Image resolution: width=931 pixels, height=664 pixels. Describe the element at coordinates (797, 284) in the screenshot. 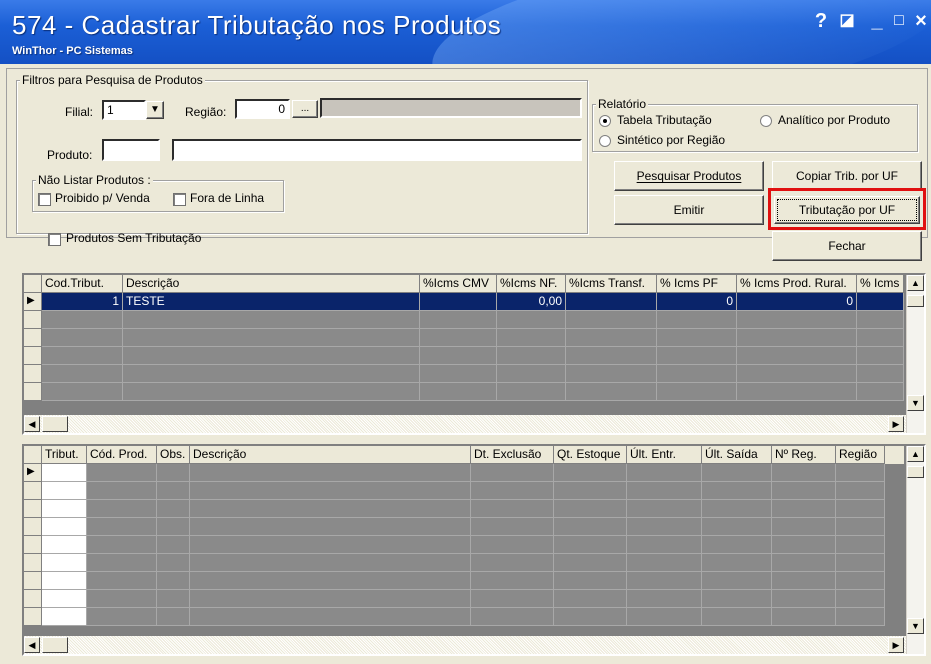

I see `column-header: % Icms Prod. Rural.` at that location.